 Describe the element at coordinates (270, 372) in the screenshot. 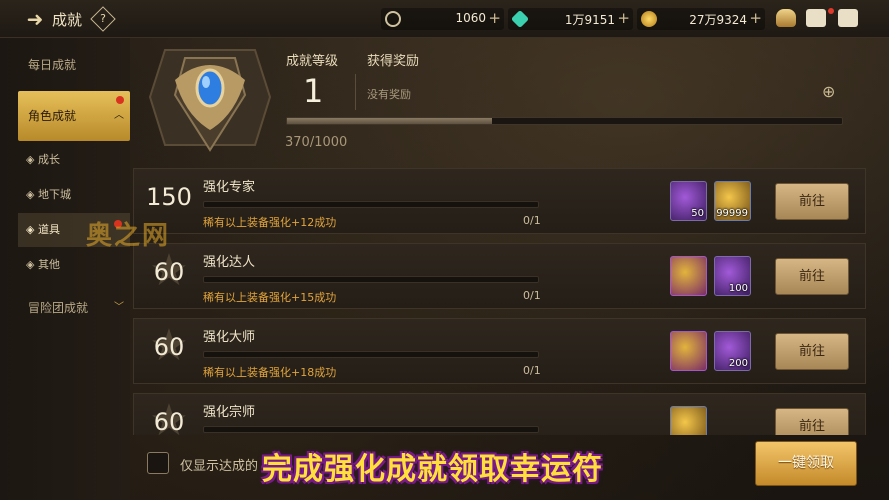

I see `achievement-desc: 稀有以上装备强化+18成功` at that location.